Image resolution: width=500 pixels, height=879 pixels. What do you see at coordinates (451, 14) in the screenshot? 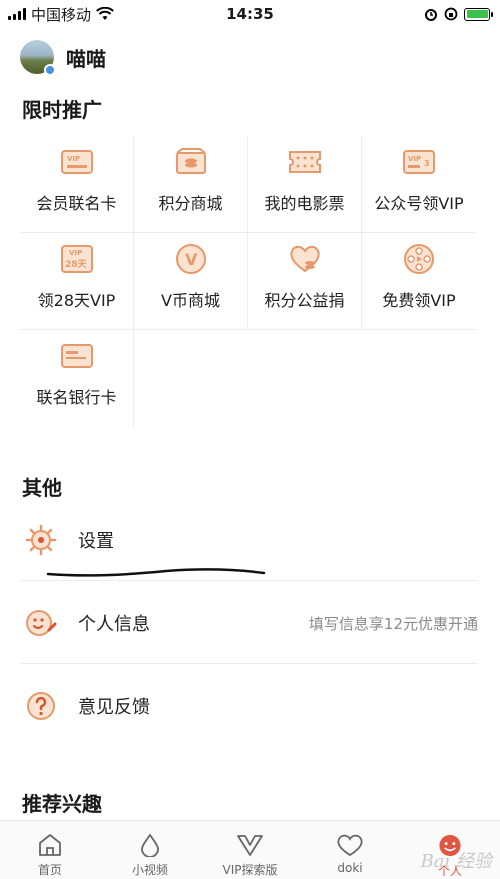
I see `rotation-lock-icon` at bounding box center [451, 14].